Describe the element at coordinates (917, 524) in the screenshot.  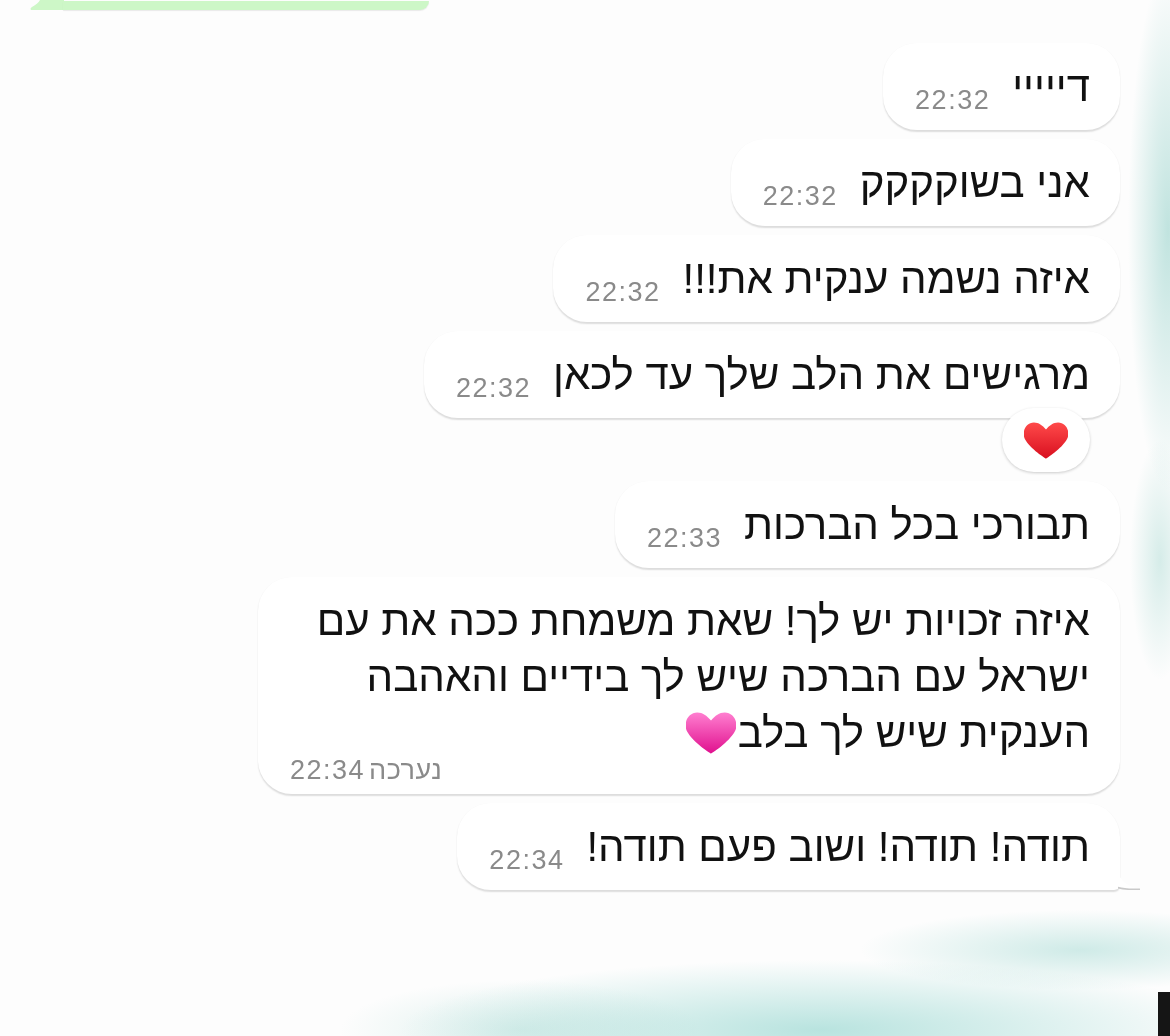
I see `message-text: תבורכי בכל הברכות` at that location.